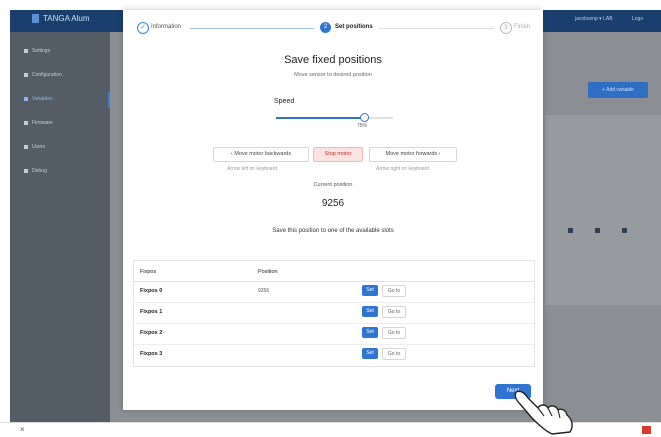 The image size is (661, 437). I want to click on sidebar-item-label: Firmware, so click(42, 123).